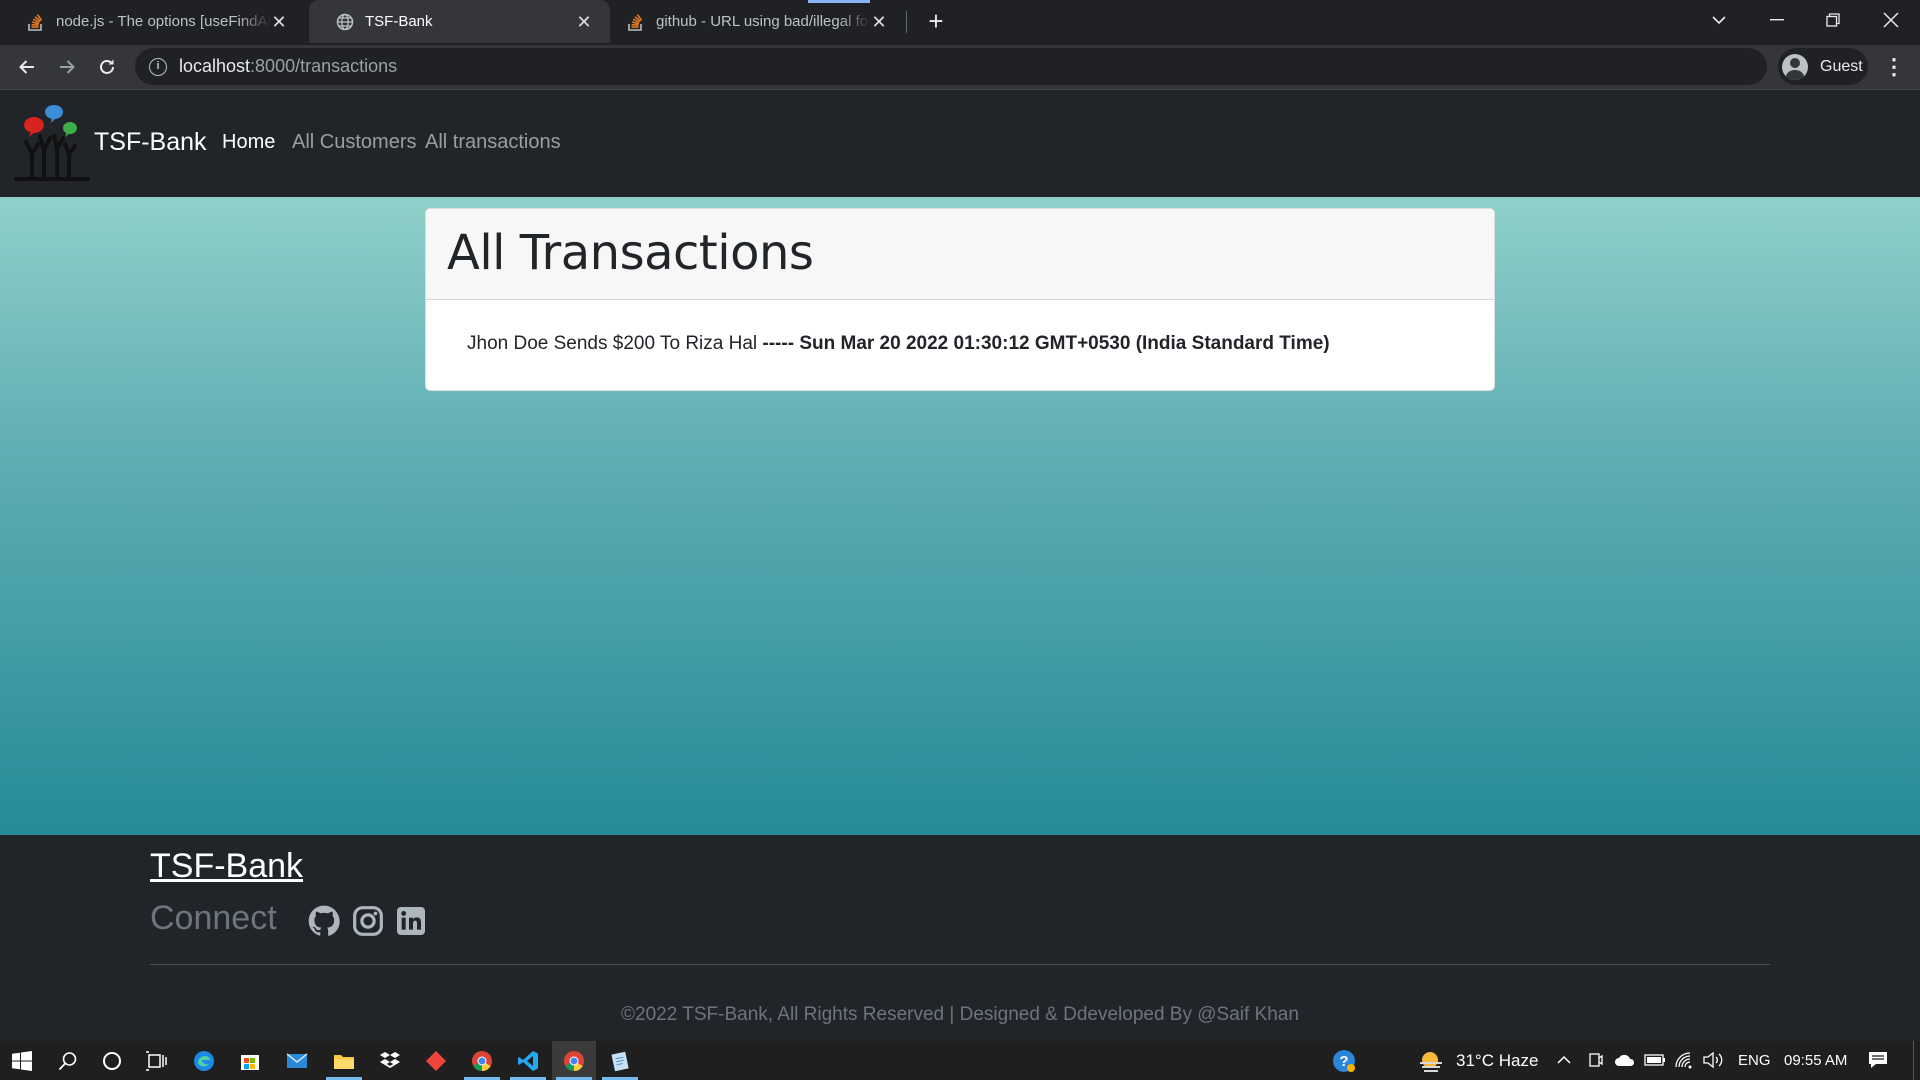 The image size is (1920, 1080). Describe the element at coordinates (951, 66) in the screenshot. I see `address-bar: i localhost:8000/transactions` at that location.